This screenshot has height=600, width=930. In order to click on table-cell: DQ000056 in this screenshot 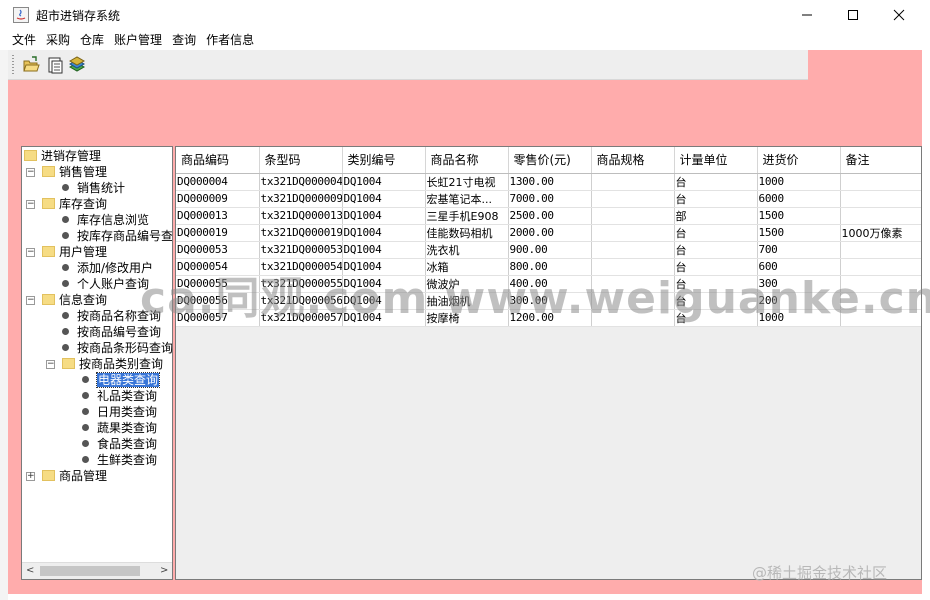, I will do `click(218, 301)`.